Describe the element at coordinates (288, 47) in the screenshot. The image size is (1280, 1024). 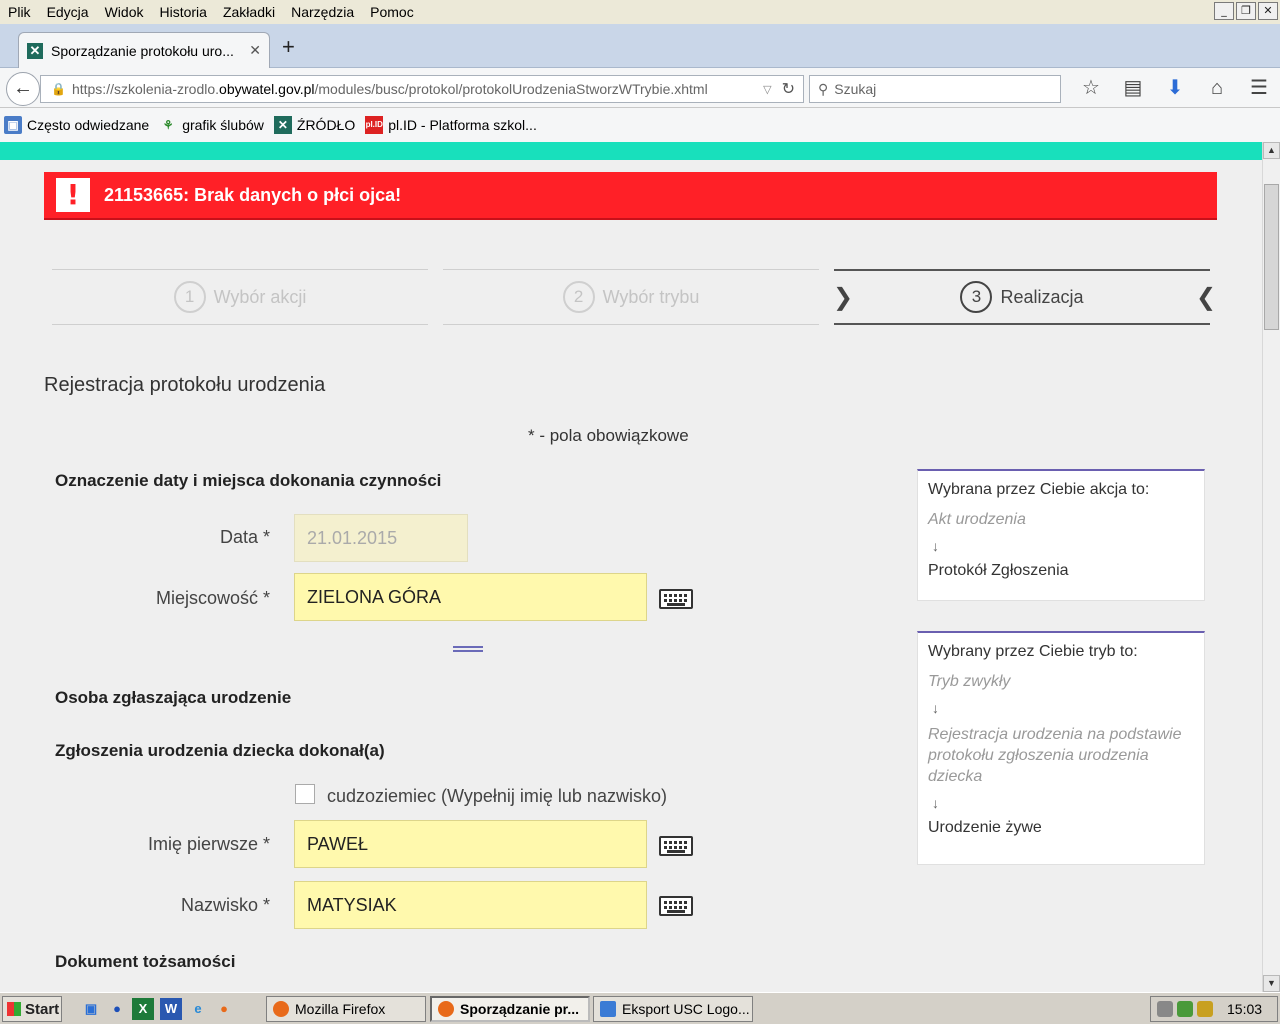
I see `new-tab-button: +` at that location.